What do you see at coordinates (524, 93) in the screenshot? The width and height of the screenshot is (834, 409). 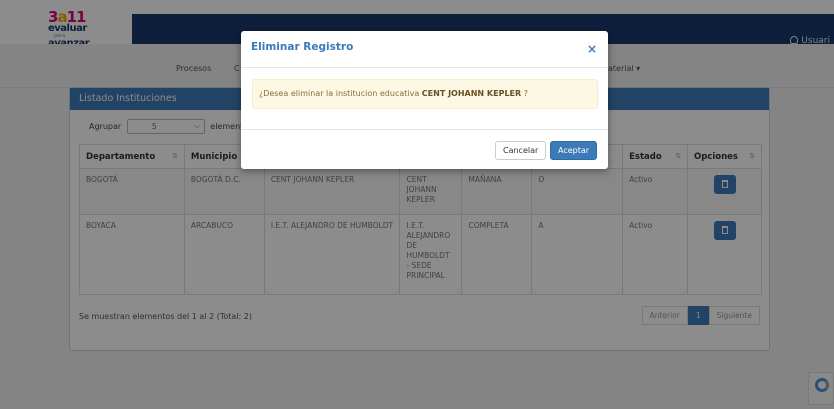 I see `message-suffix: ?` at bounding box center [524, 93].